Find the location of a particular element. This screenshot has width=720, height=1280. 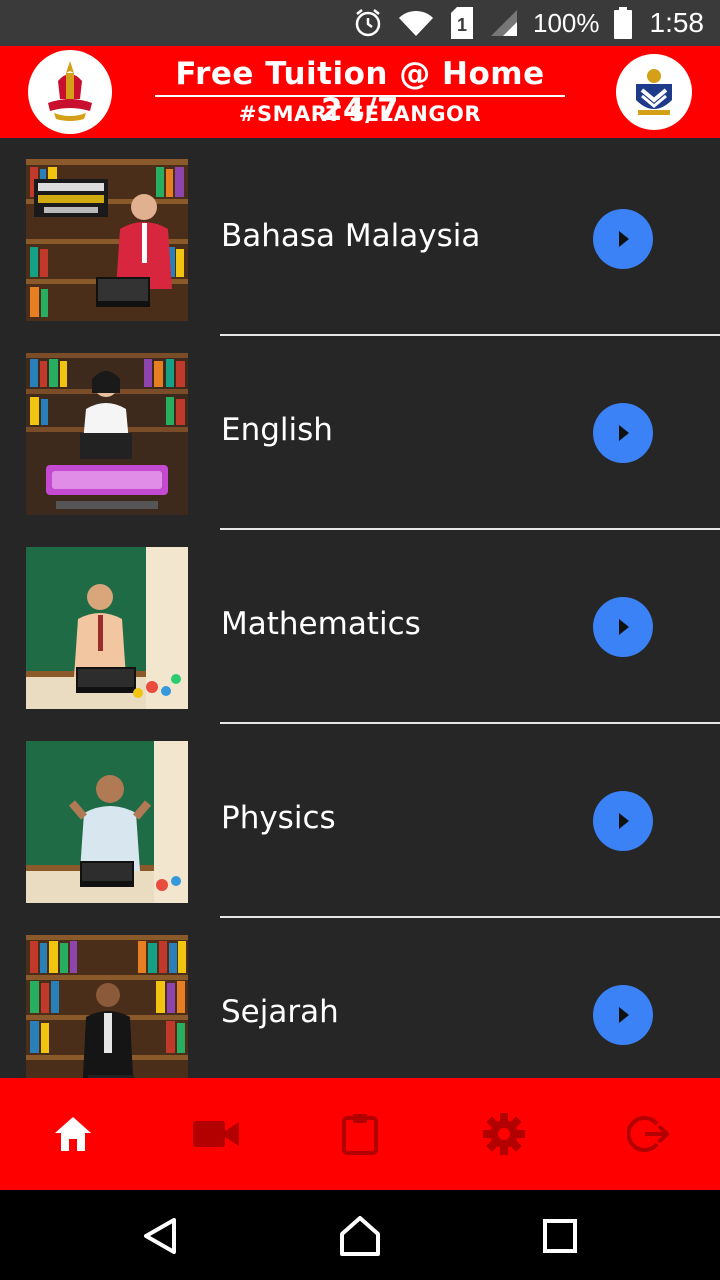

app-header-banner: Free Tuition @ Home 24/7 #SMART SELANGOR is located at coordinates (360, 92).